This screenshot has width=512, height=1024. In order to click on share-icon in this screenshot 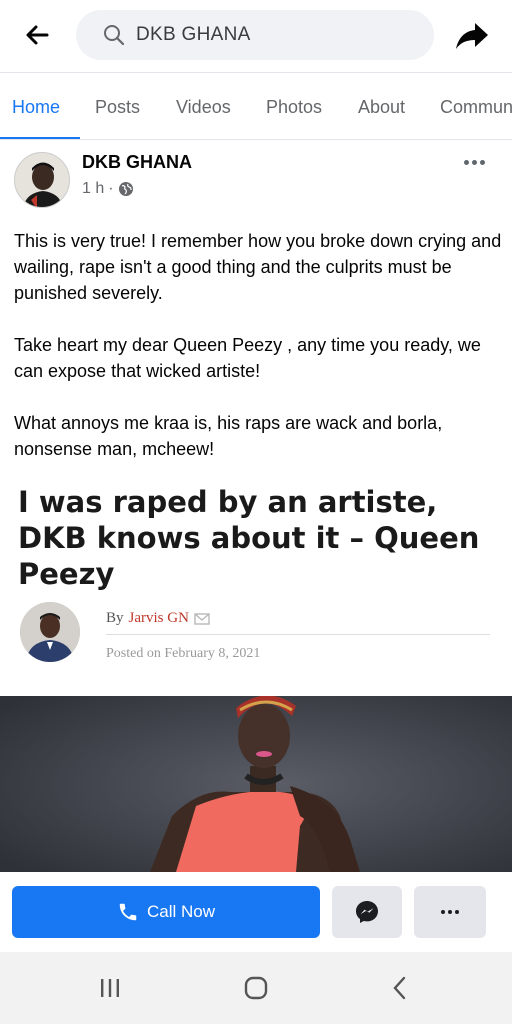, I will do `click(472, 36)`.